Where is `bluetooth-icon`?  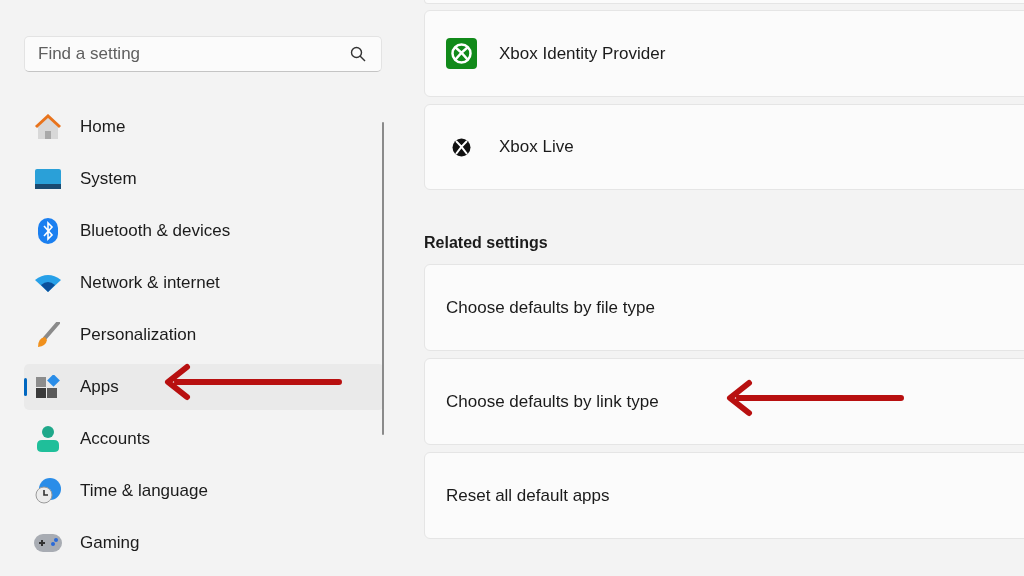 bluetooth-icon is located at coordinates (48, 231).